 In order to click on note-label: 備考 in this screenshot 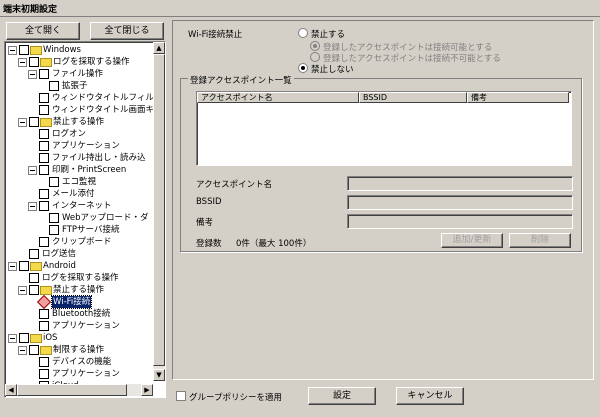, I will do `click(205, 223)`.